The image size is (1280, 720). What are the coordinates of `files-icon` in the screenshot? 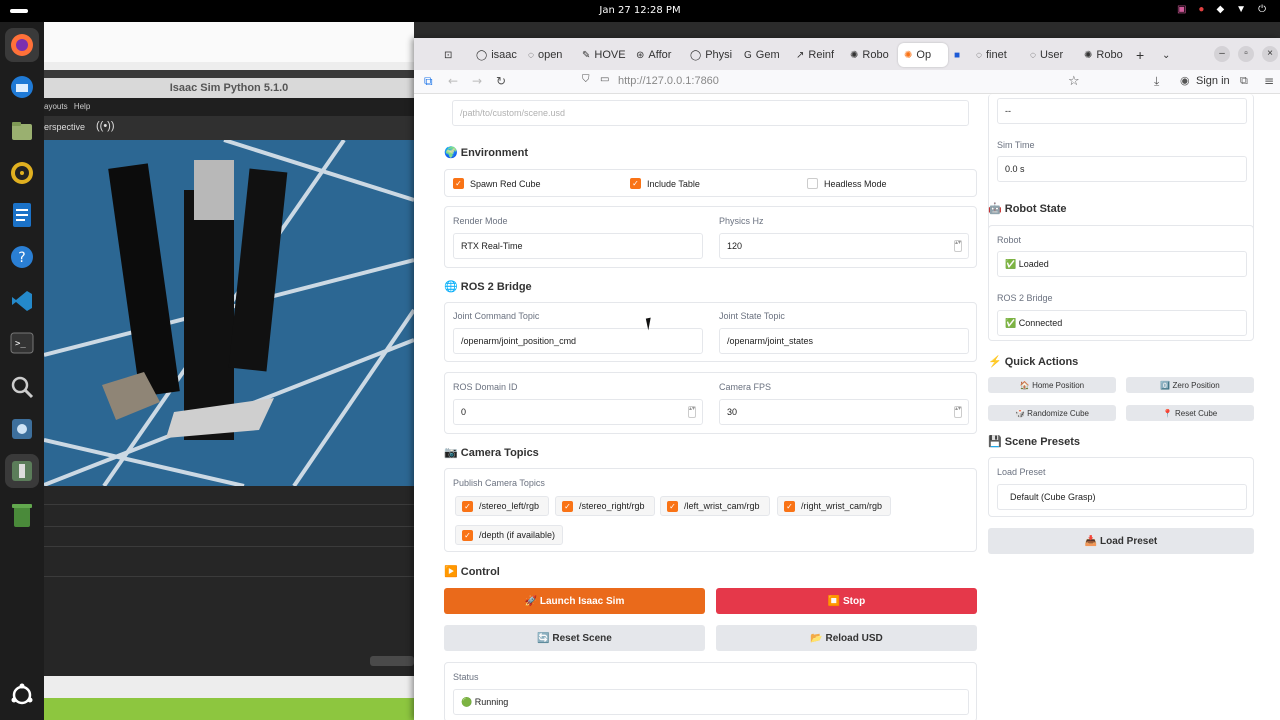 It's located at (22, 131).